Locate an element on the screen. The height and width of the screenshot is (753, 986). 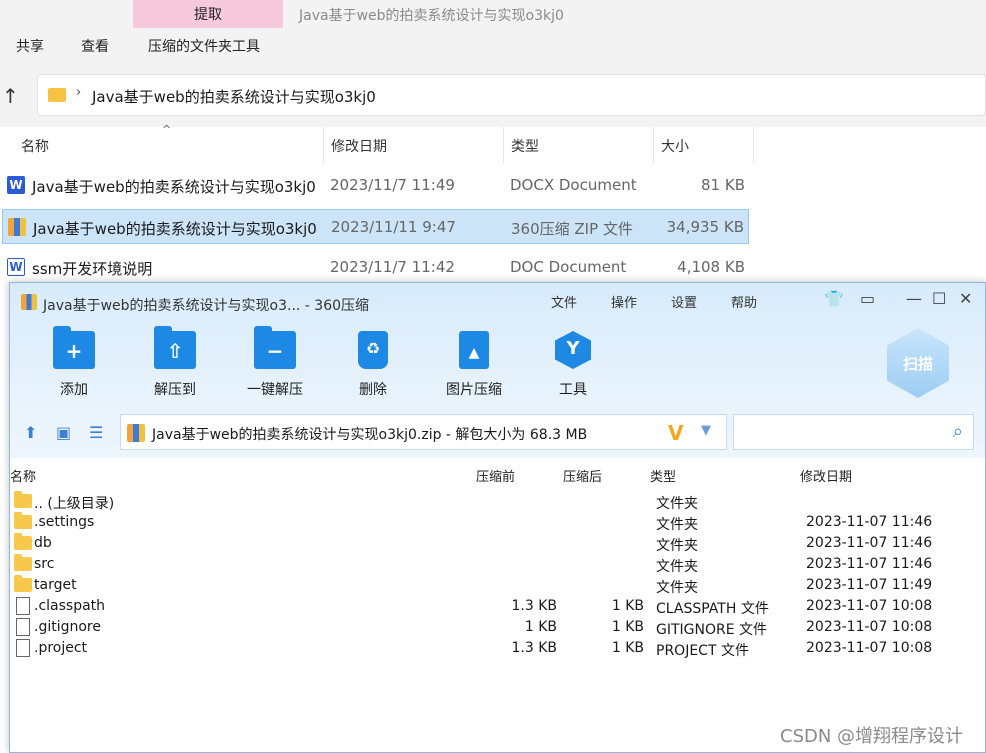
menu-view: 查看 is located at coordinates (95, 46).